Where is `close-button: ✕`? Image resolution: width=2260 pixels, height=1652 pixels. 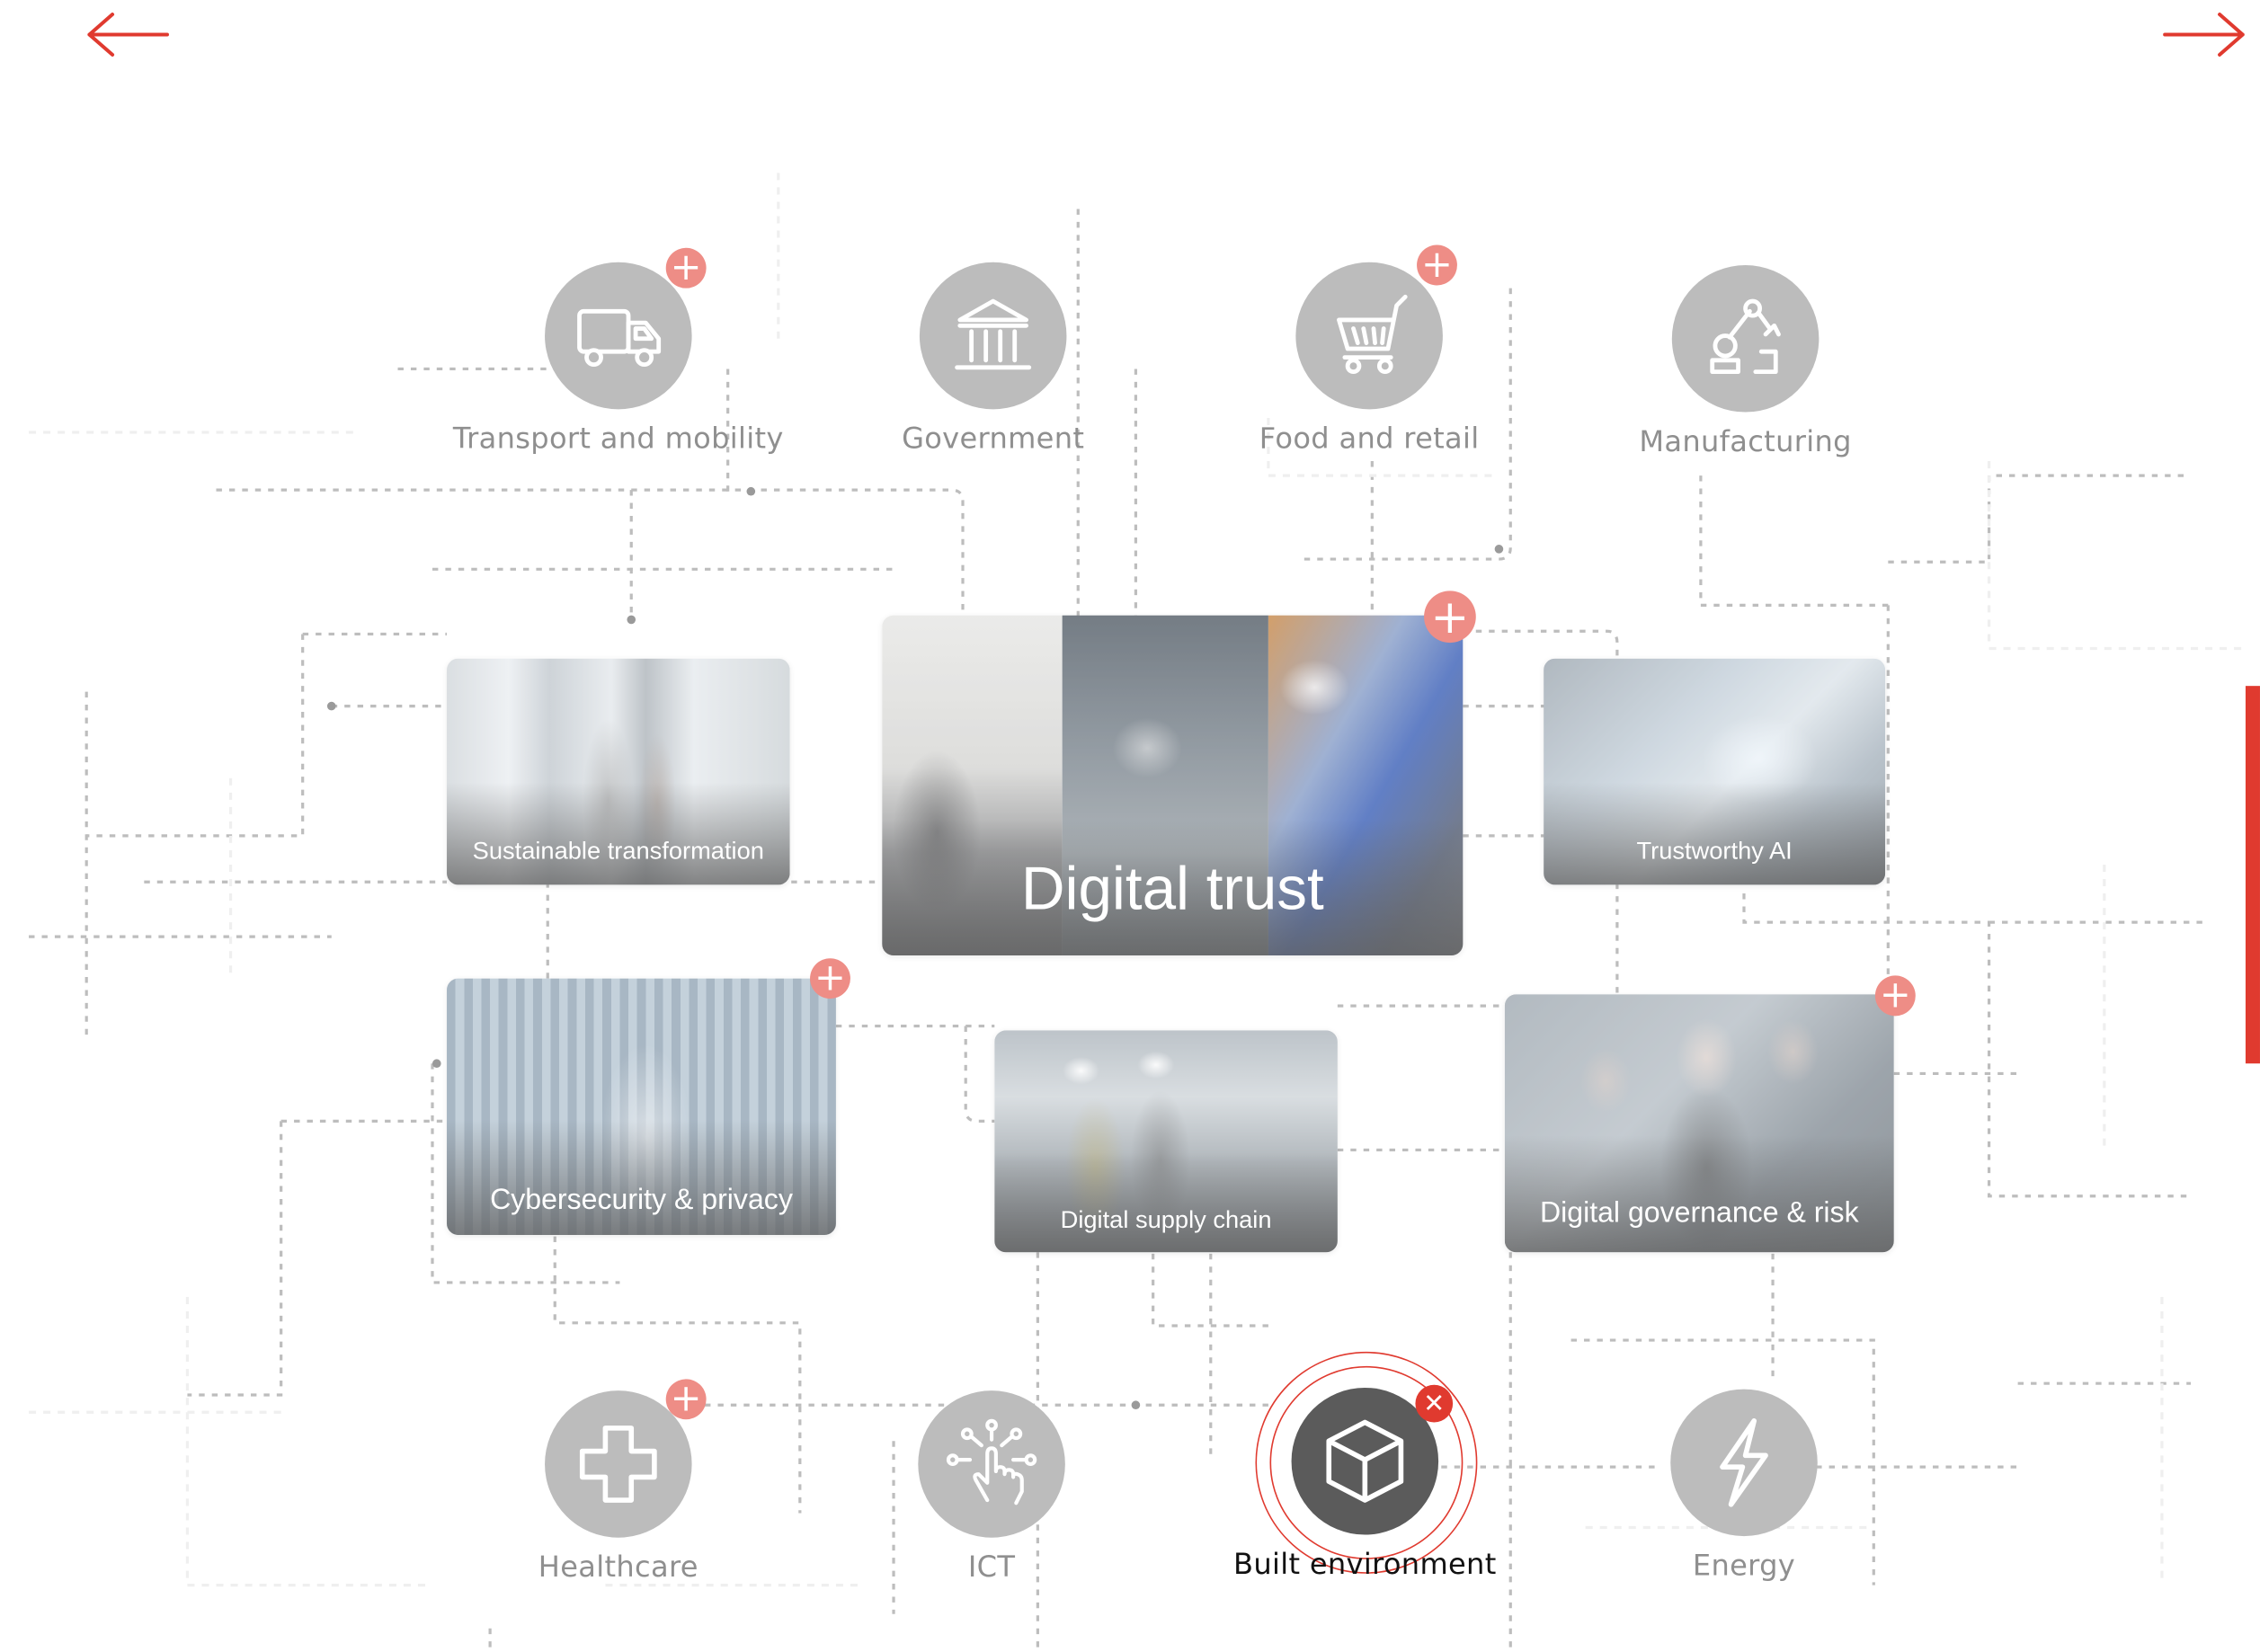
close-button: ✕ is located at coordinates (1435, 1403).